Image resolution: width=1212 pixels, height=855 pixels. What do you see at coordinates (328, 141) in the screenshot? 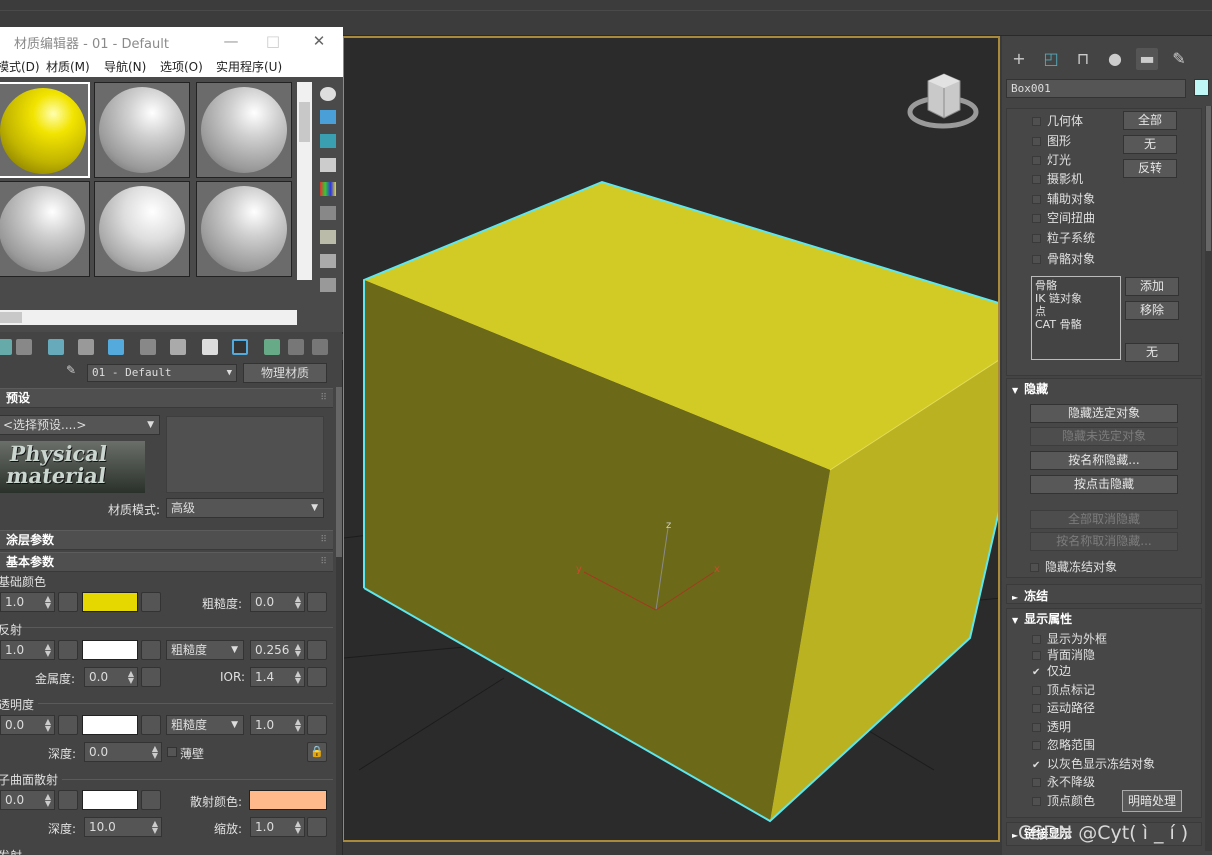
I see `background-icon` at bounding box center [328, 141].